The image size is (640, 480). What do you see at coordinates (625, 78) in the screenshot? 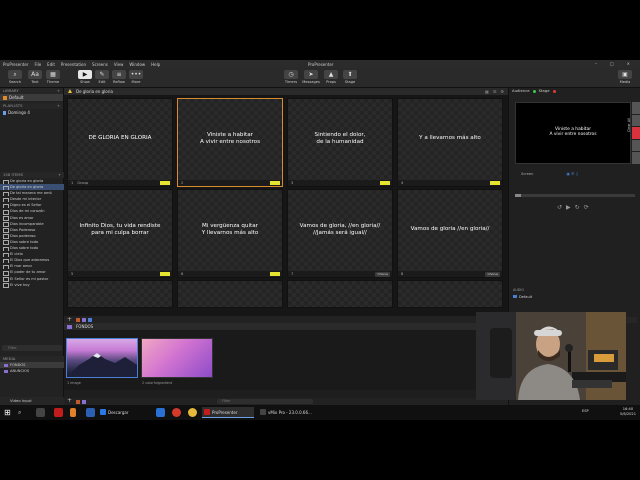
I see `media-button: ▣ Media` at bounding box center [625, 78].